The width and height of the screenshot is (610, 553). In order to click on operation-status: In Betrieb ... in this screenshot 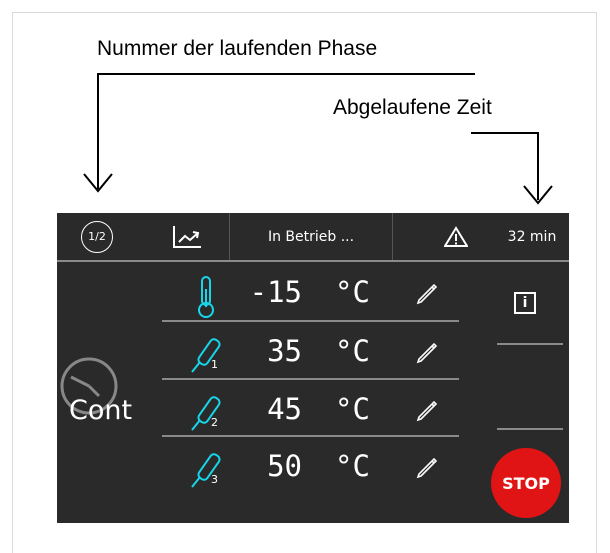, I will do `click(311, 236)`.